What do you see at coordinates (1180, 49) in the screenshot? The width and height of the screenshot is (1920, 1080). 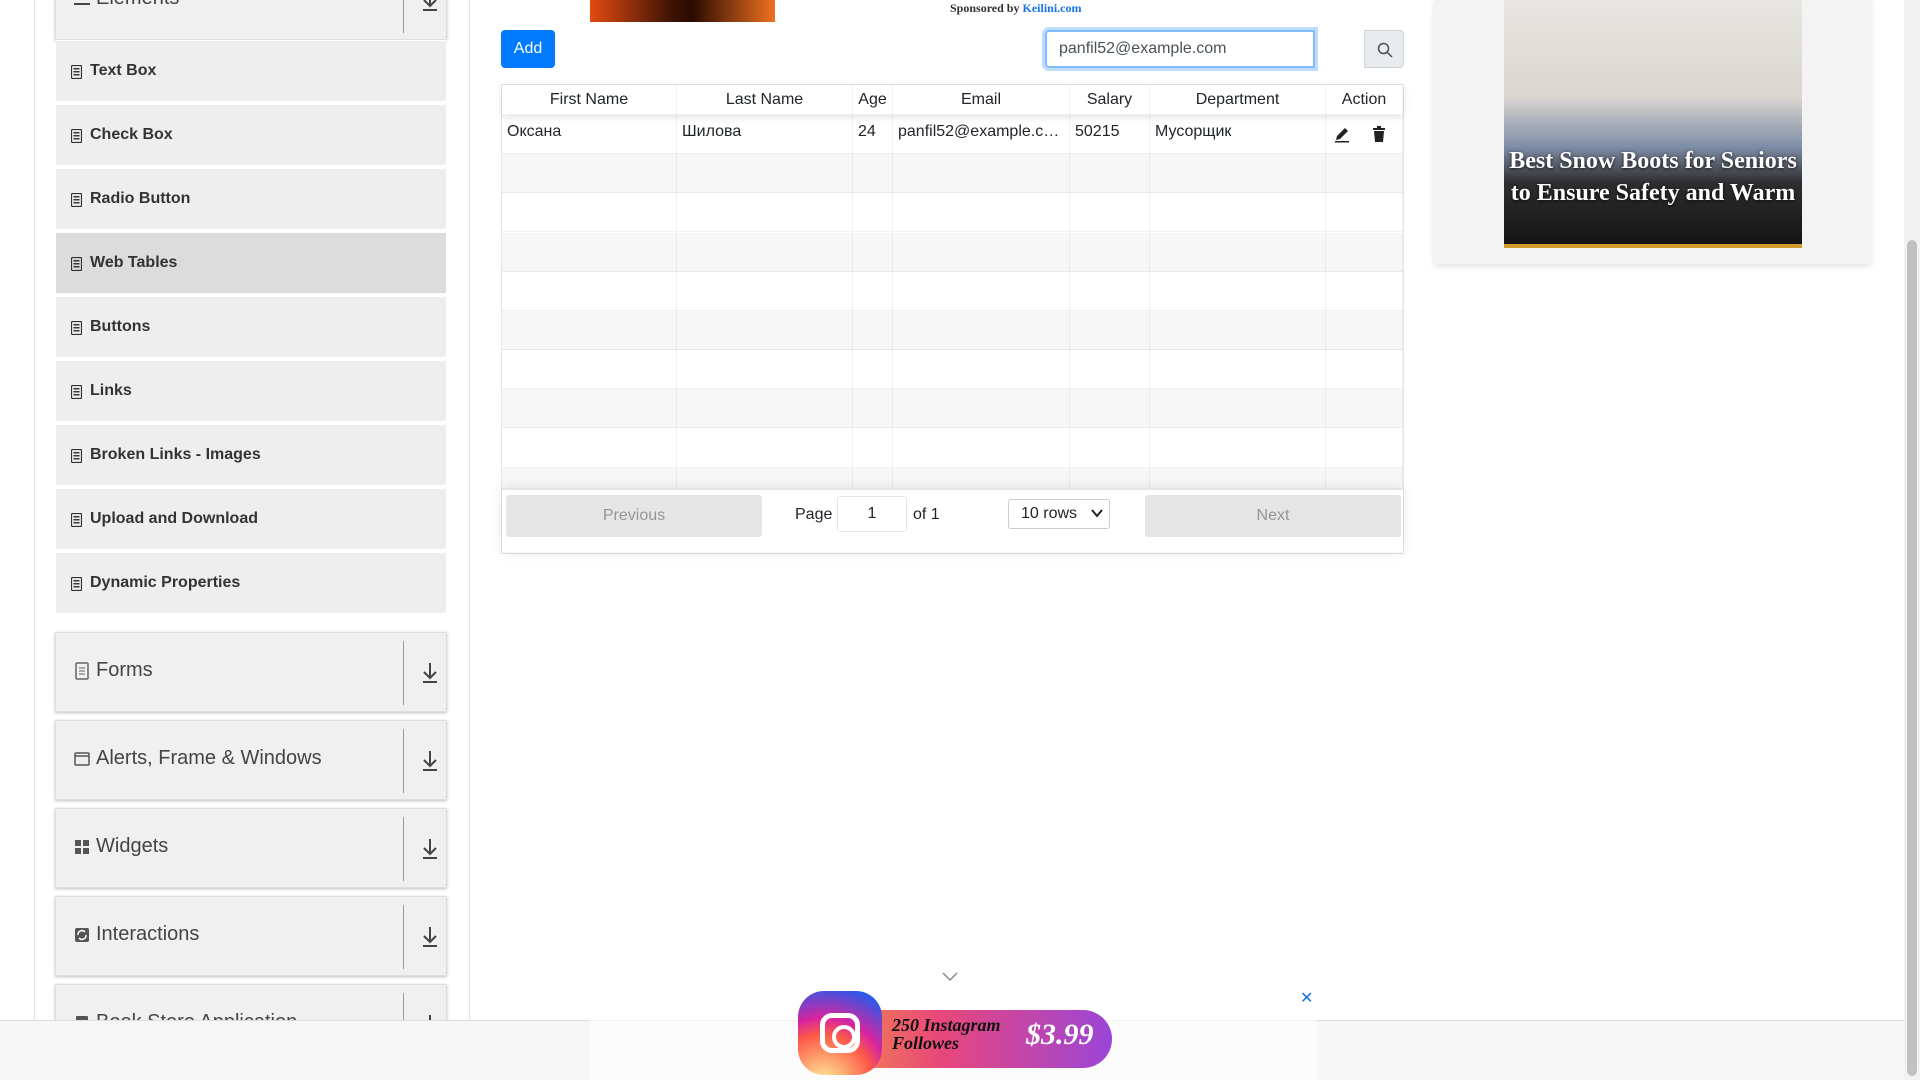 I see `search-input: panfil52@example.com` at bounding box center [1180, 49].